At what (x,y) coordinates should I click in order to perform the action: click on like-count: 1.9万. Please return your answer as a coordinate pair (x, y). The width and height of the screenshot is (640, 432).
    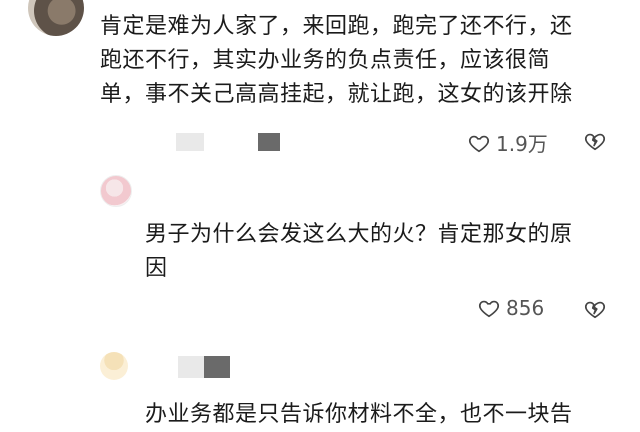
    Looking at the image, I should click on (522, 144).